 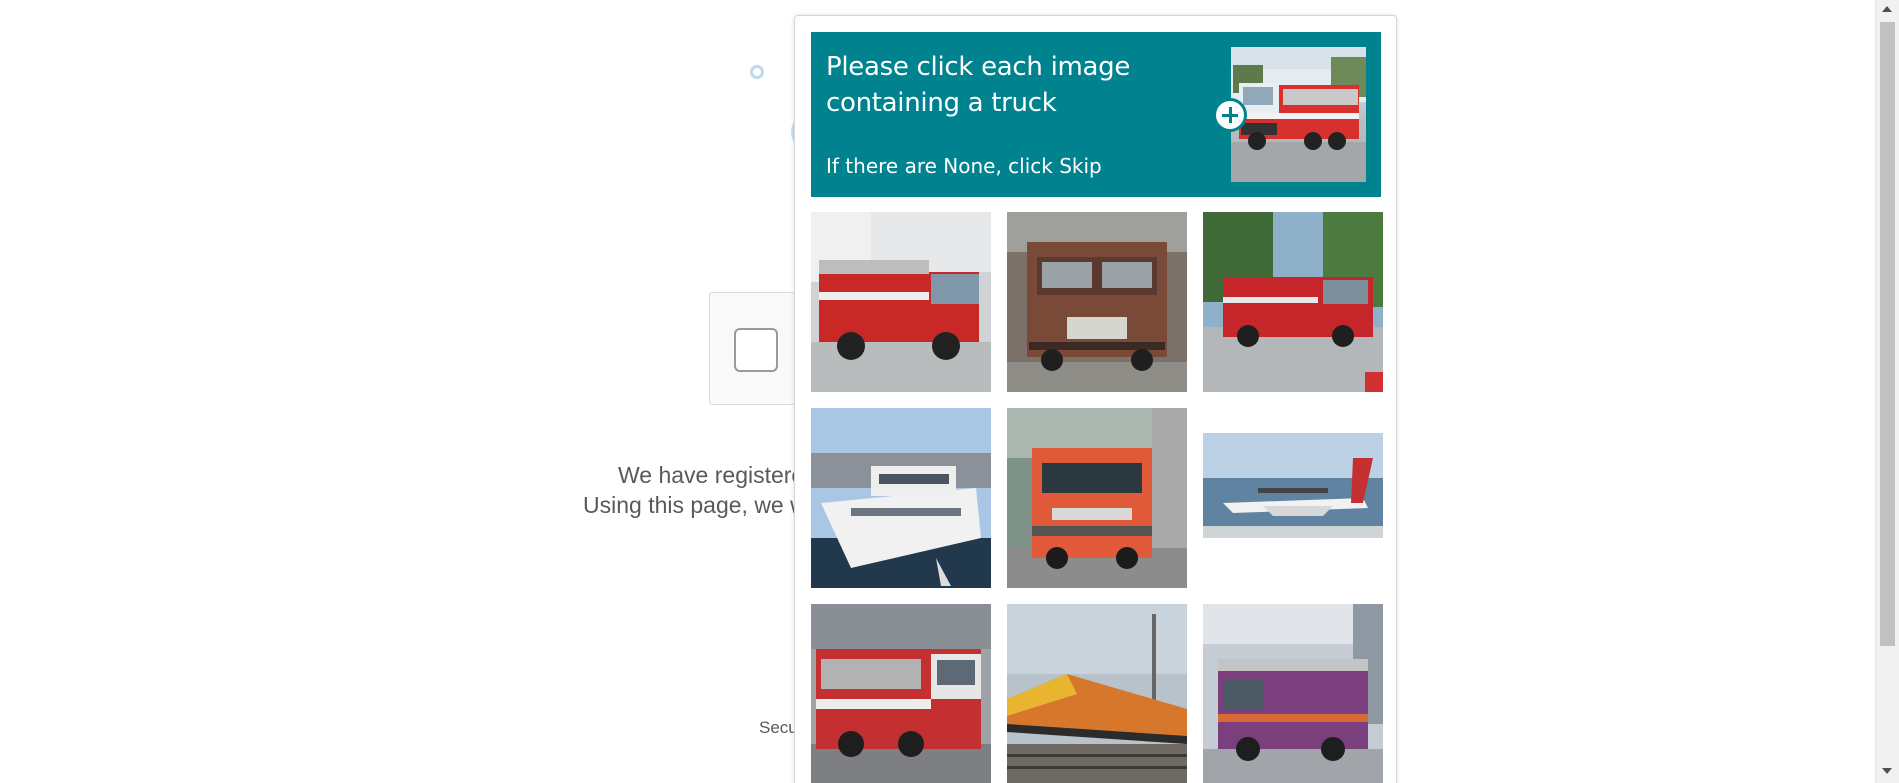 What do you see at coordinates (711, 475) in the screenshot?
I see `background-text-line-1: We have registere` at bounding box center [711, 475].